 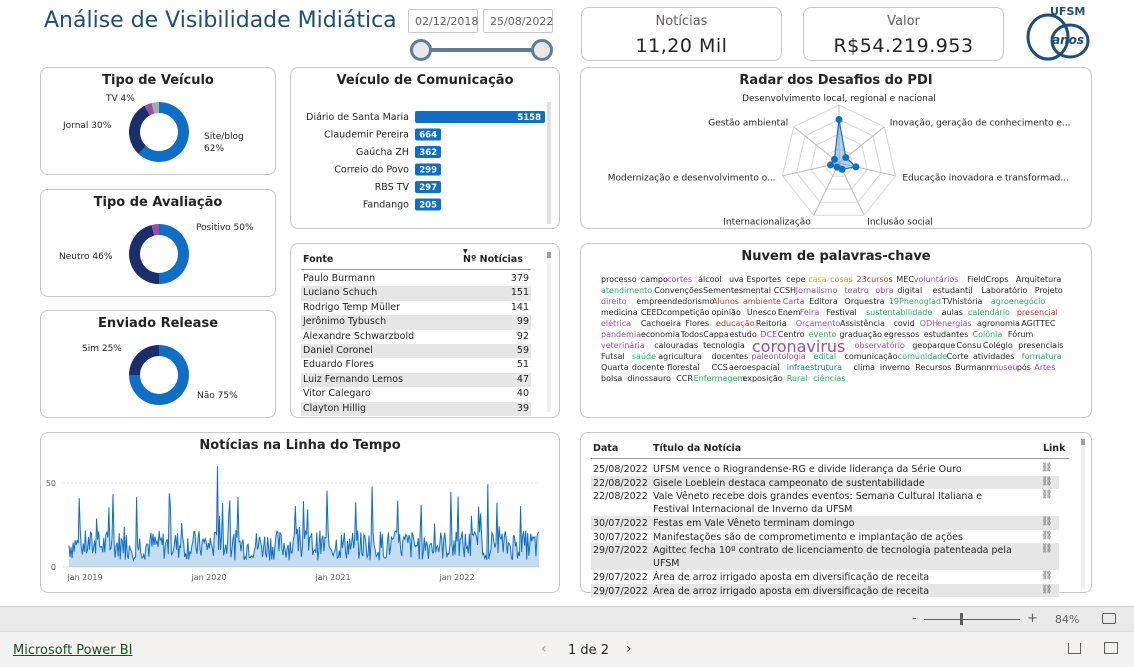 I want to click on zoom-slider-handle, so click(x=961, y=619).